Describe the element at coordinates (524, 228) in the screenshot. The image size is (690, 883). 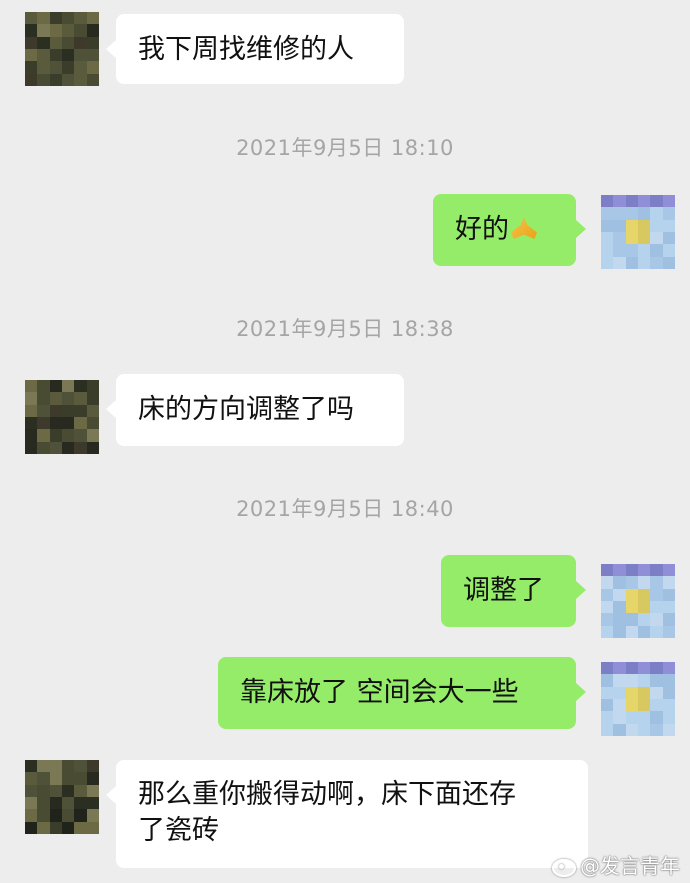
I see `folded-hands-icon` at that location.